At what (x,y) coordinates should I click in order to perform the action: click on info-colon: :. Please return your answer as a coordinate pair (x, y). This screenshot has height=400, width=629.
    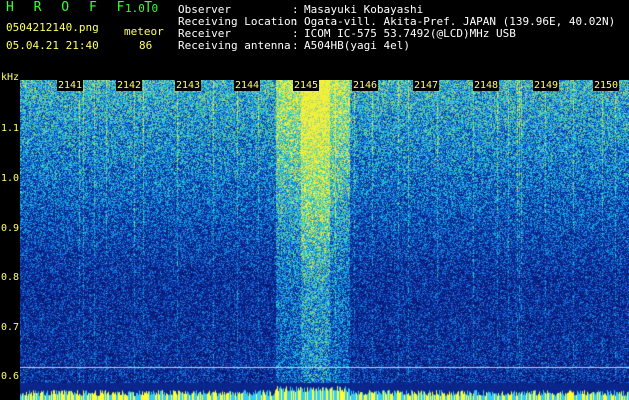
    Looking at the image, I should click on (295, 45).